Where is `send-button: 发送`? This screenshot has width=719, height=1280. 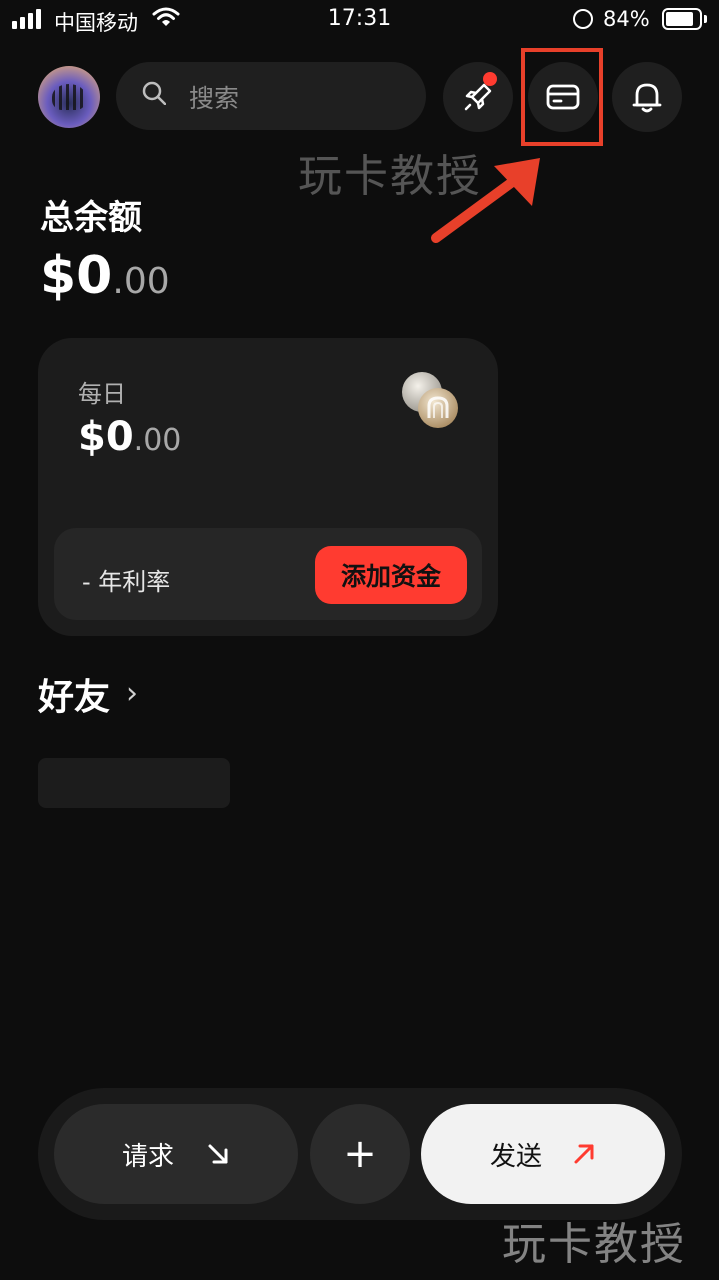
send-button: 发送 is located at coordinates (543, 1154).